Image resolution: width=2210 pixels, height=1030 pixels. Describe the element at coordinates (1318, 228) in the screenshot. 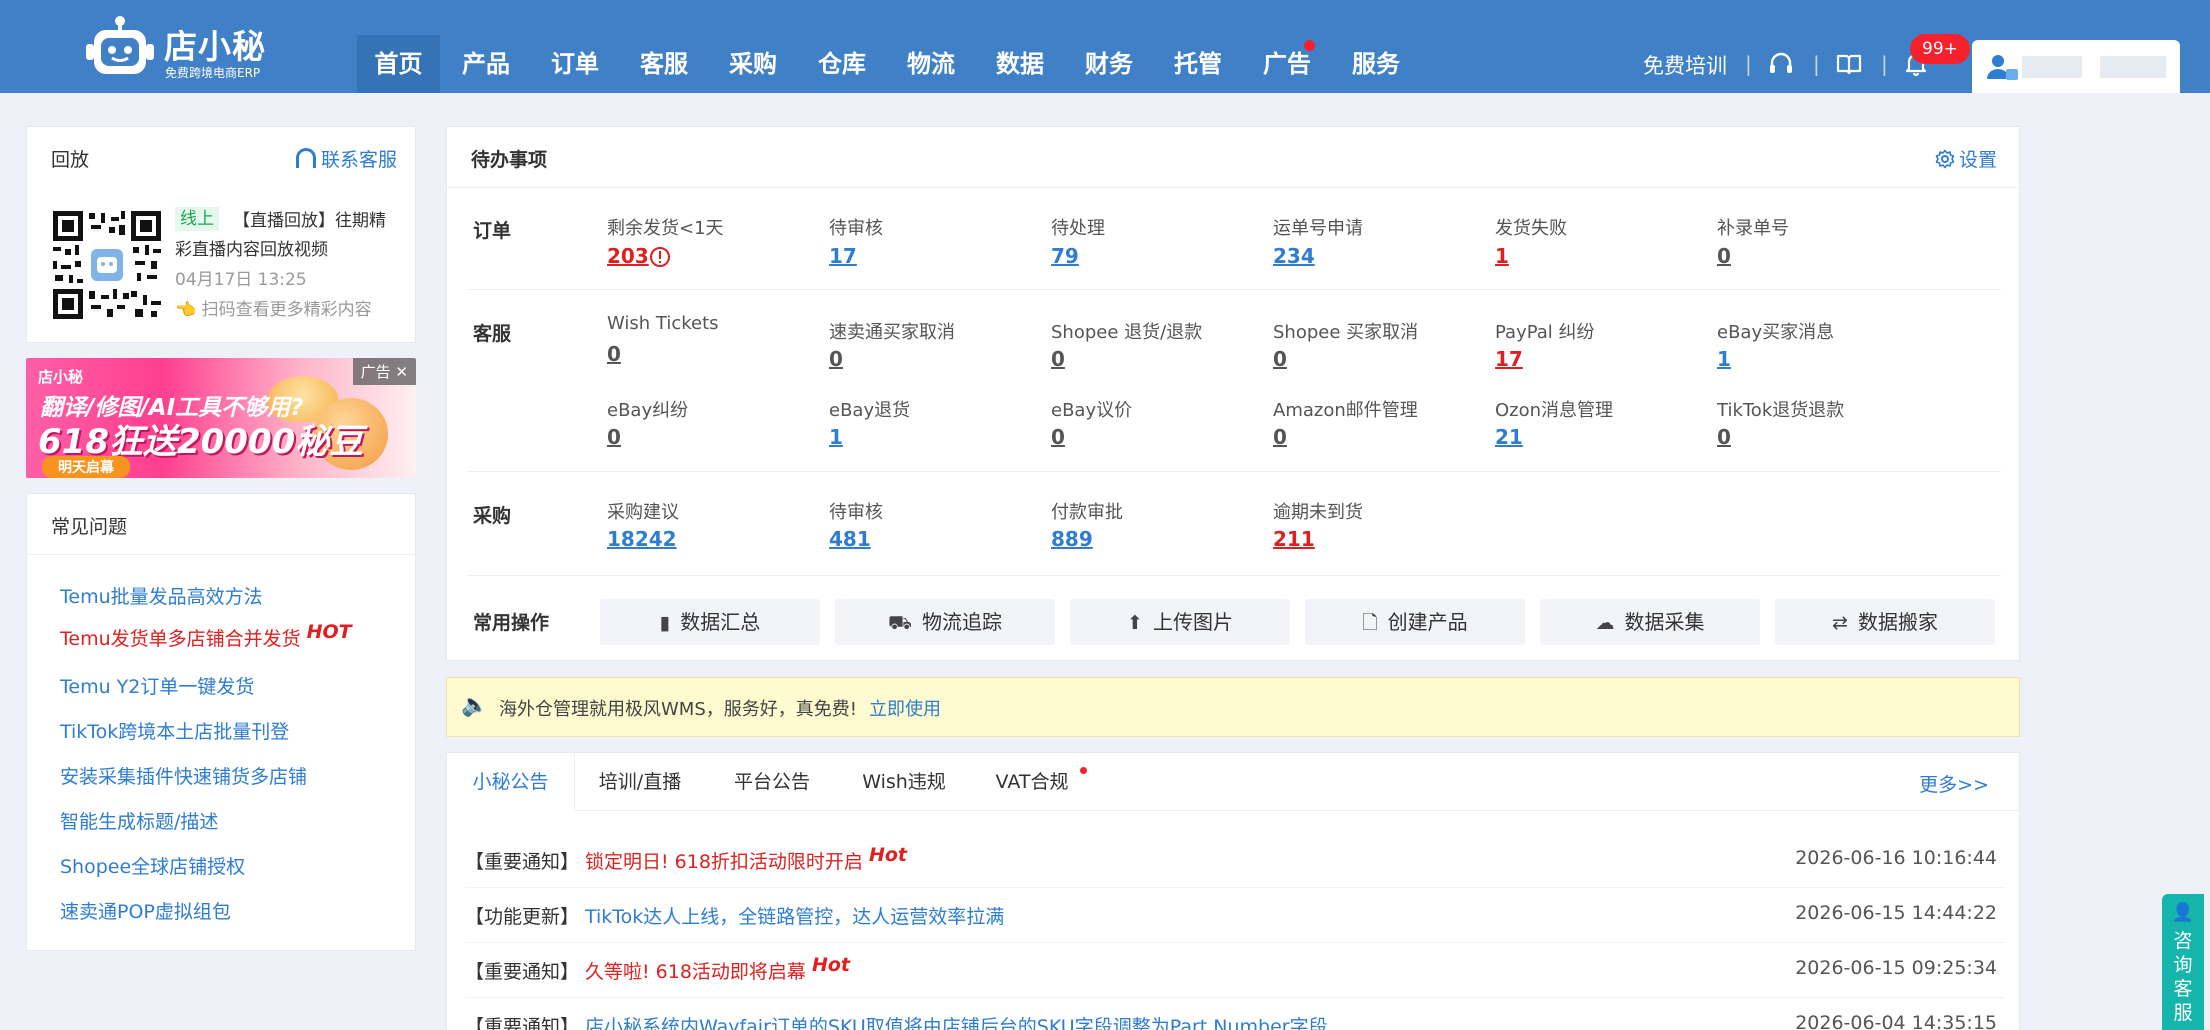

I see `todo-cell-label: 运单号申请` at that location.